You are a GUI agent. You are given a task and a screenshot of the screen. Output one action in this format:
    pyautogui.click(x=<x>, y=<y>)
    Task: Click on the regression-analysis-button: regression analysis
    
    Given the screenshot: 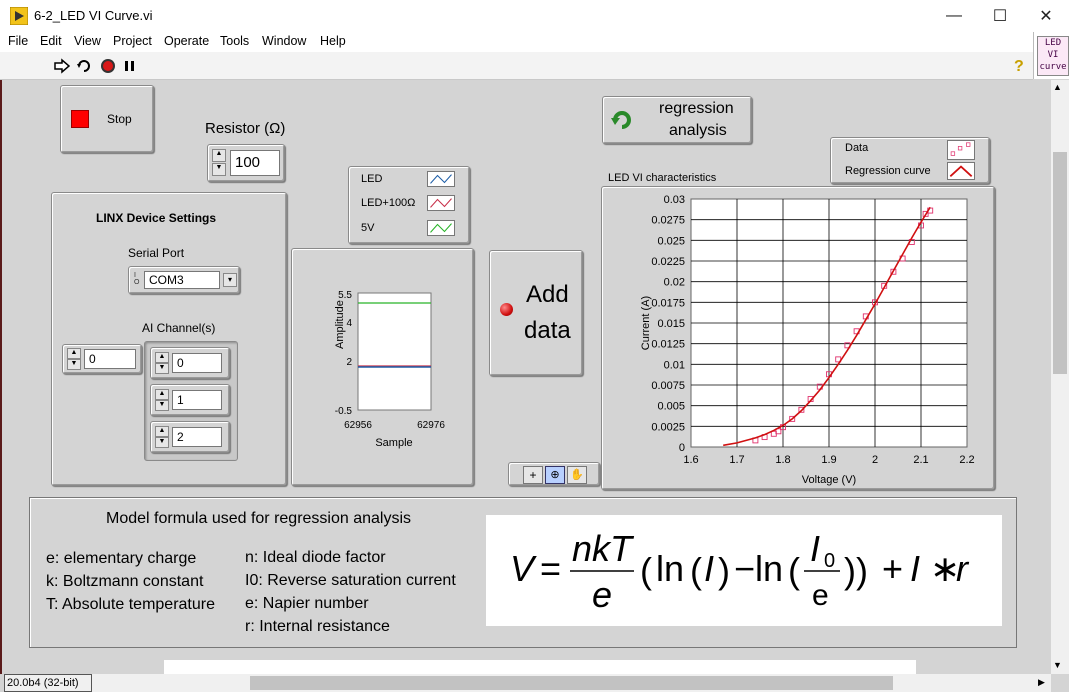 What is the action you would take?
    pyautogui.click(x=677, y=120)
    